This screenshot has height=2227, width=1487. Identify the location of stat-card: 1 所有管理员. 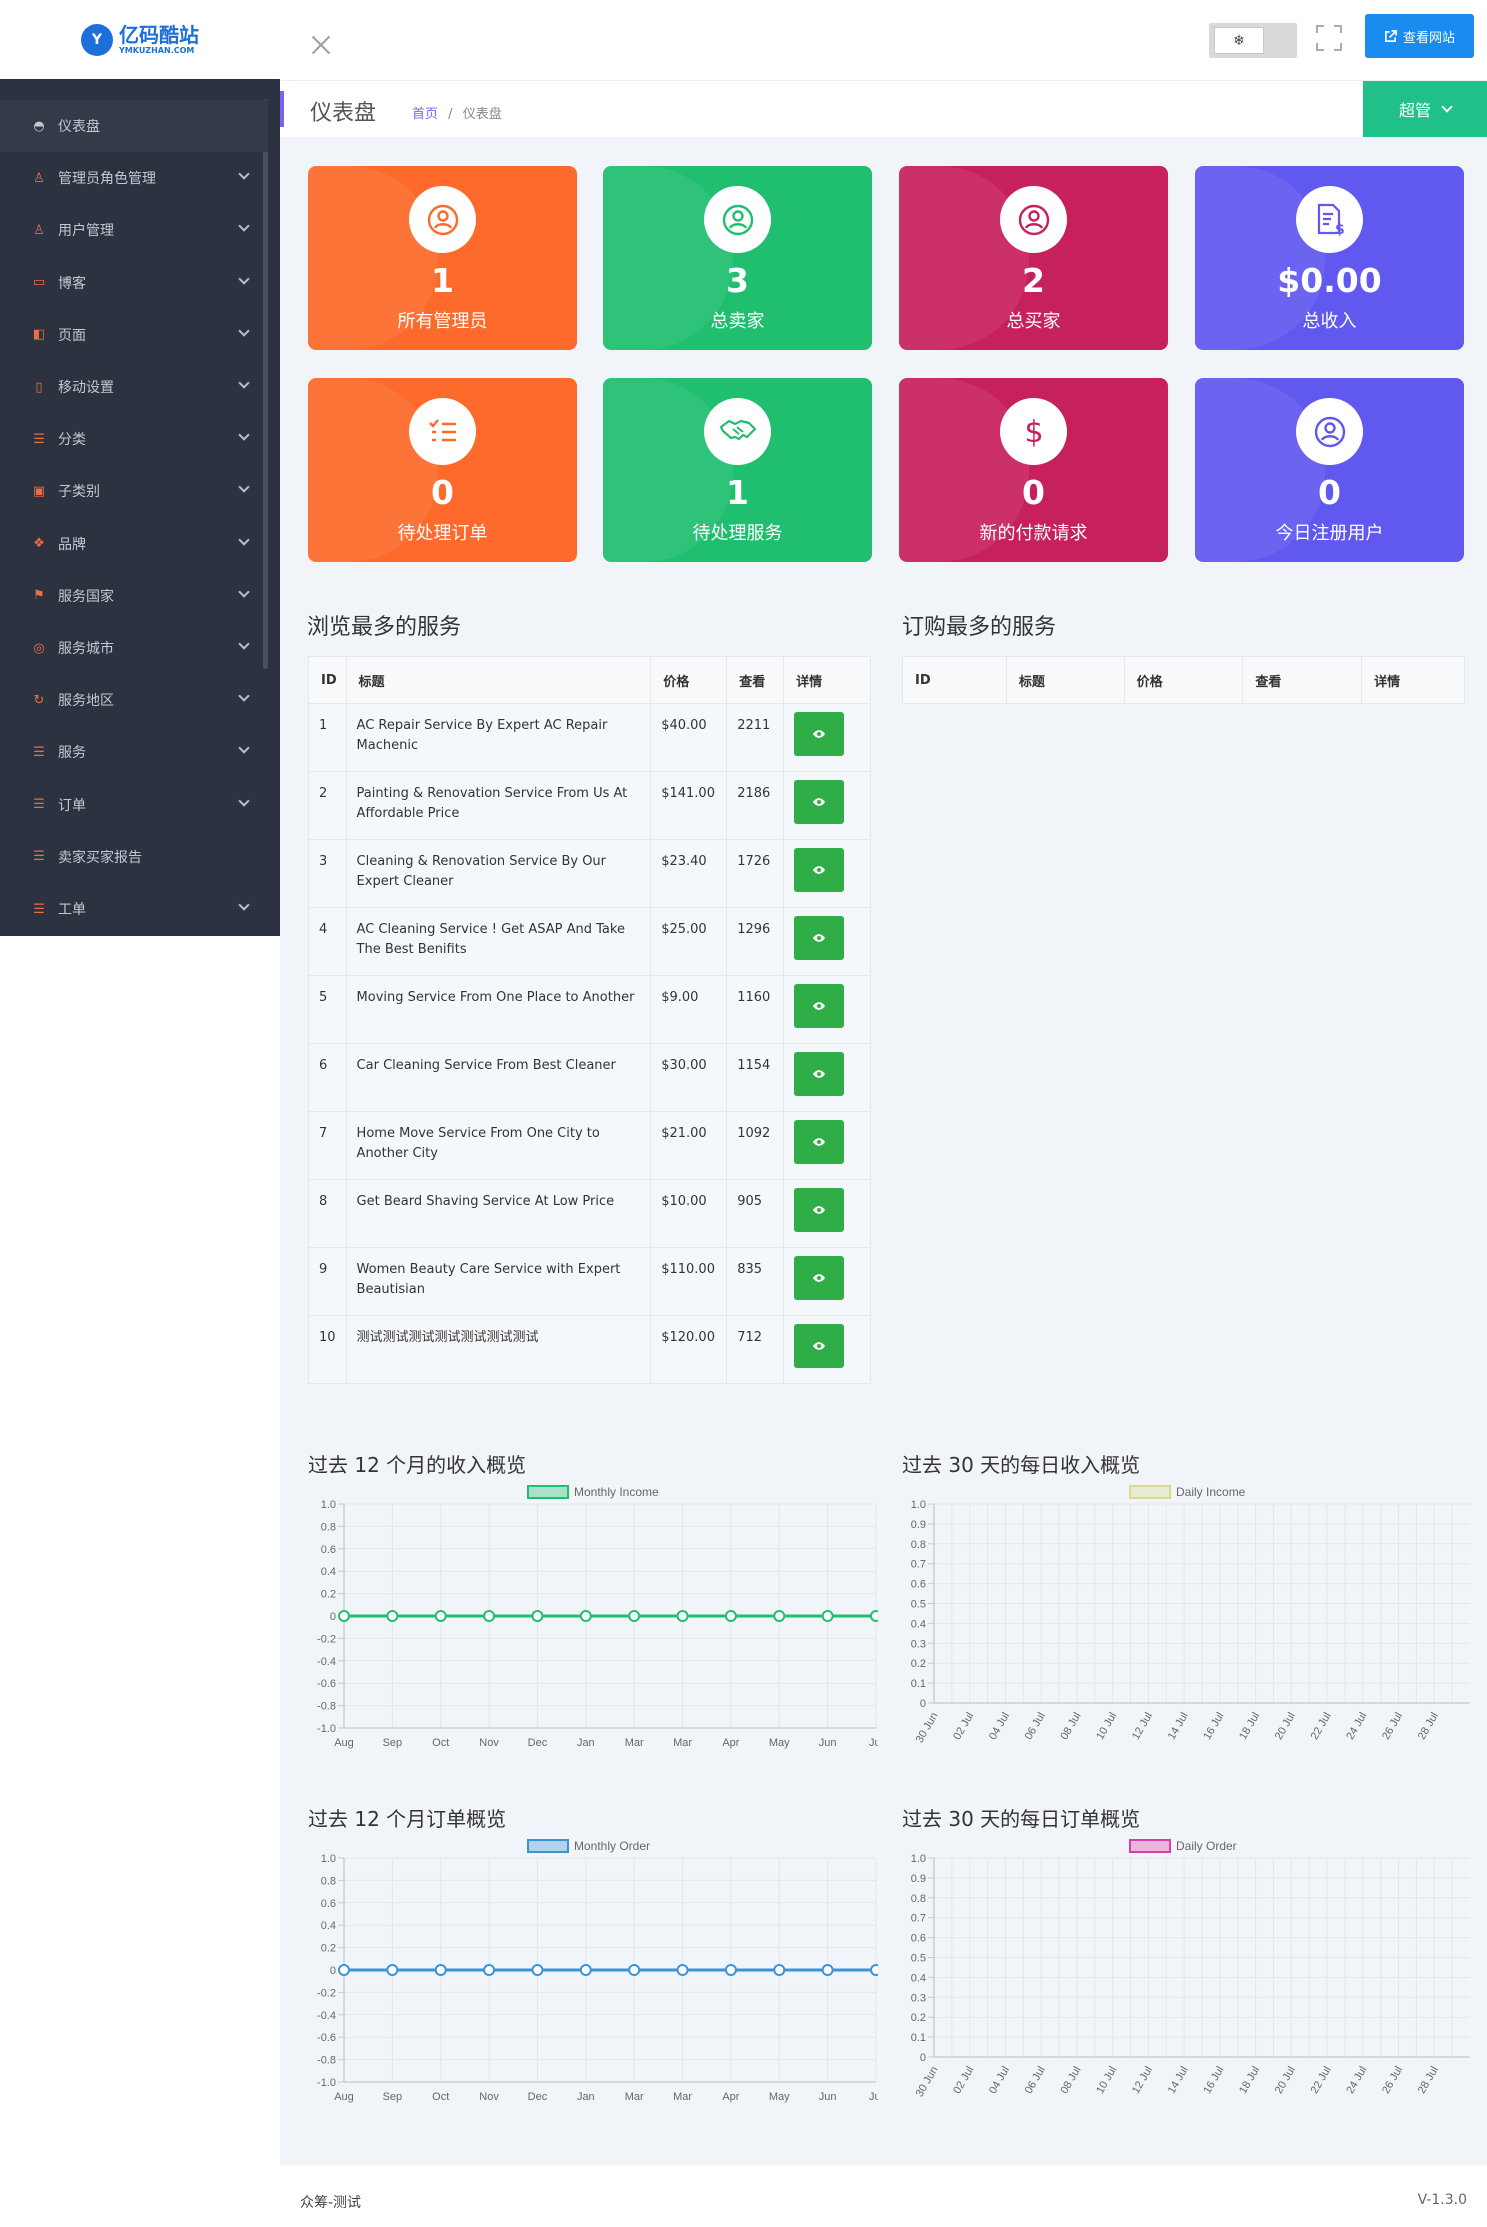
(442, 258).